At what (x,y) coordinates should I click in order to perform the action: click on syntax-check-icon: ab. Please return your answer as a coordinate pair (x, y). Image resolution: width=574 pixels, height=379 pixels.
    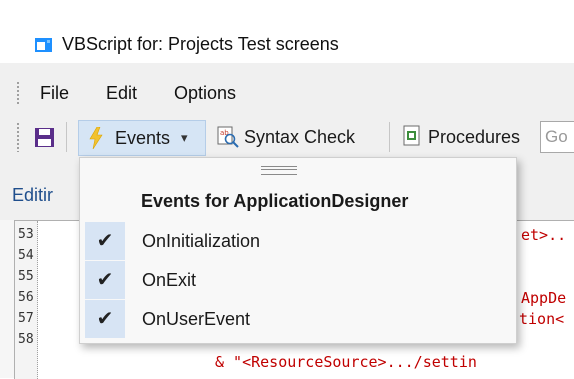
    Looking at the image, I should click on (228, 137).